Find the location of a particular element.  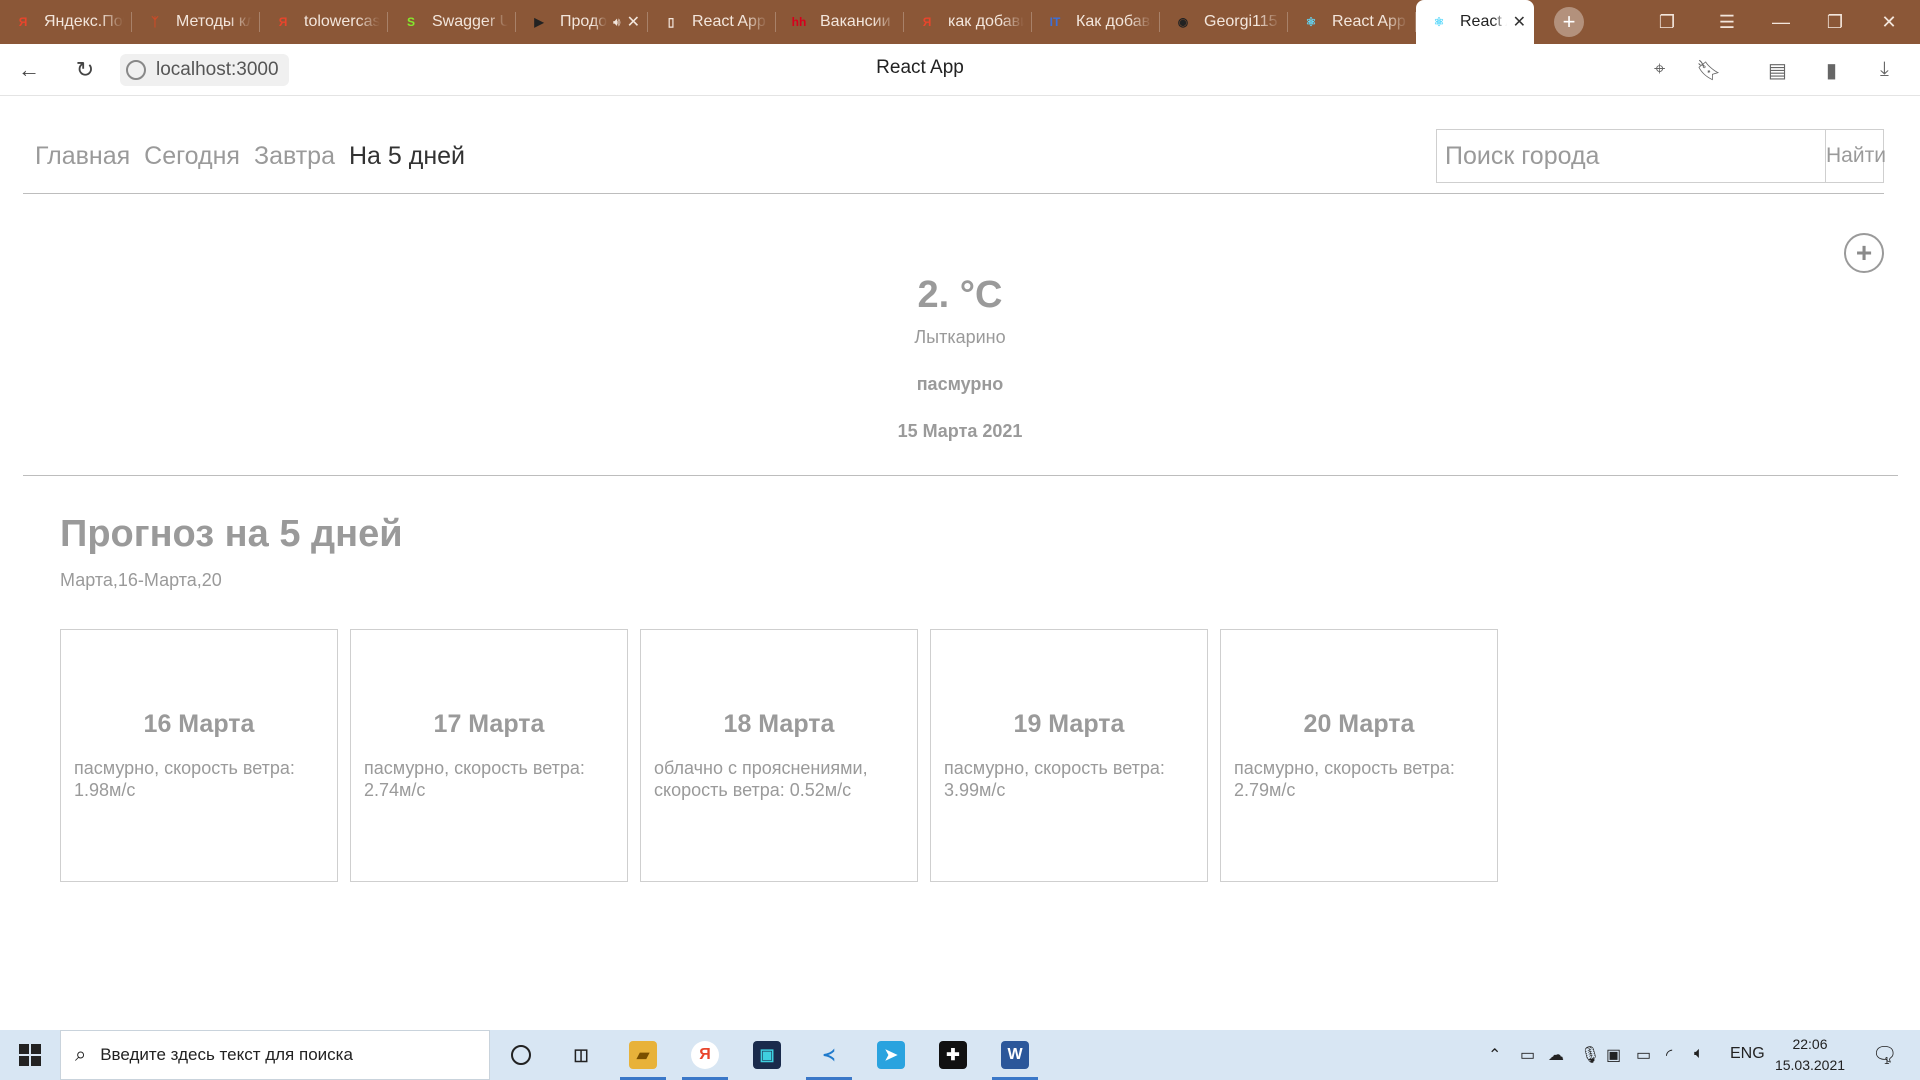

tab-title: как добавить is located at coordinates (986, 21).